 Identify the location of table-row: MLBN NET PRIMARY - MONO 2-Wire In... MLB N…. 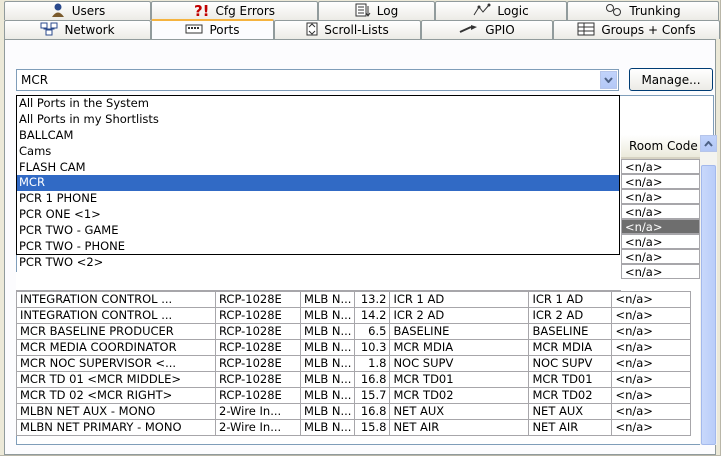
(354, 427).